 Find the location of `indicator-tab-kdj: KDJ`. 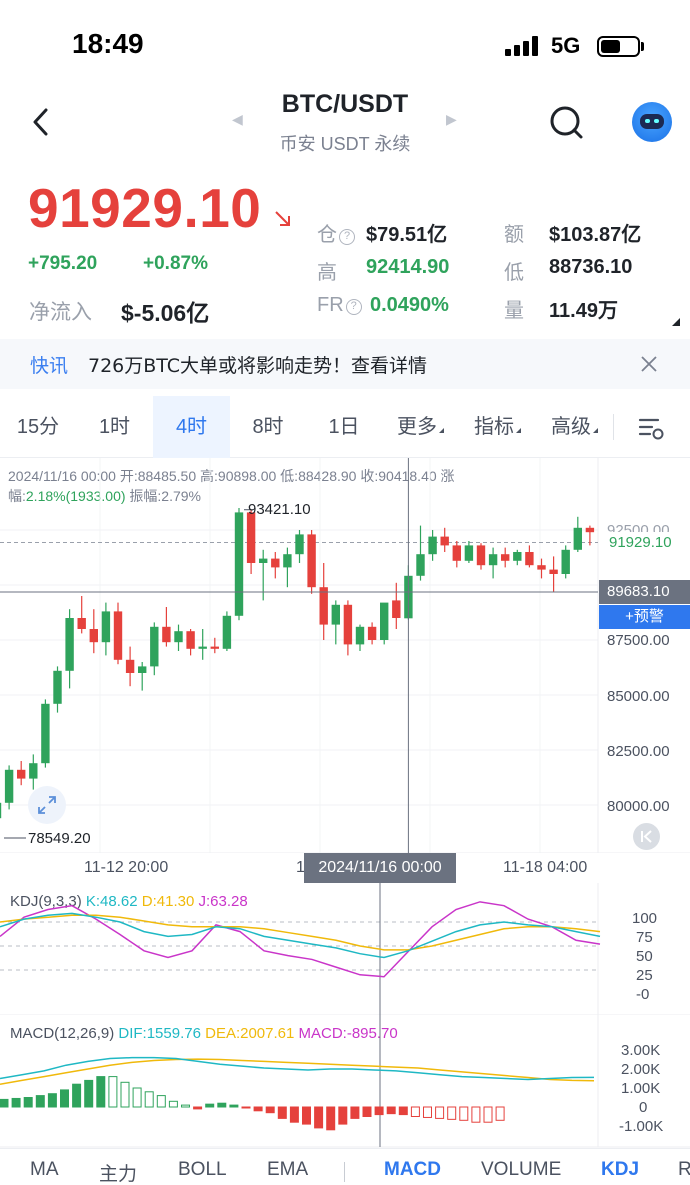

indicator-tab-kdj: KDJ is located at coordinates (620, 1170).